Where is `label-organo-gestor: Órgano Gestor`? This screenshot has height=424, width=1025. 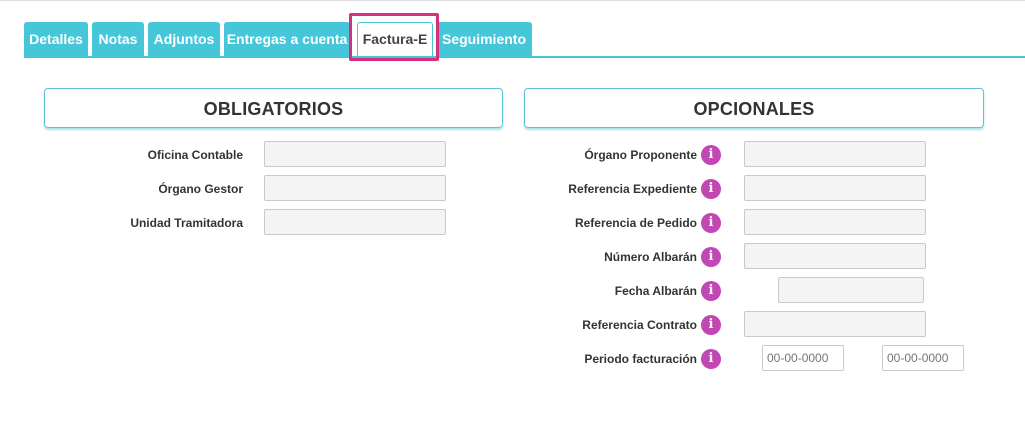 label-organo-gestor: Órgano Gestor is located at coordinates (200, 189).